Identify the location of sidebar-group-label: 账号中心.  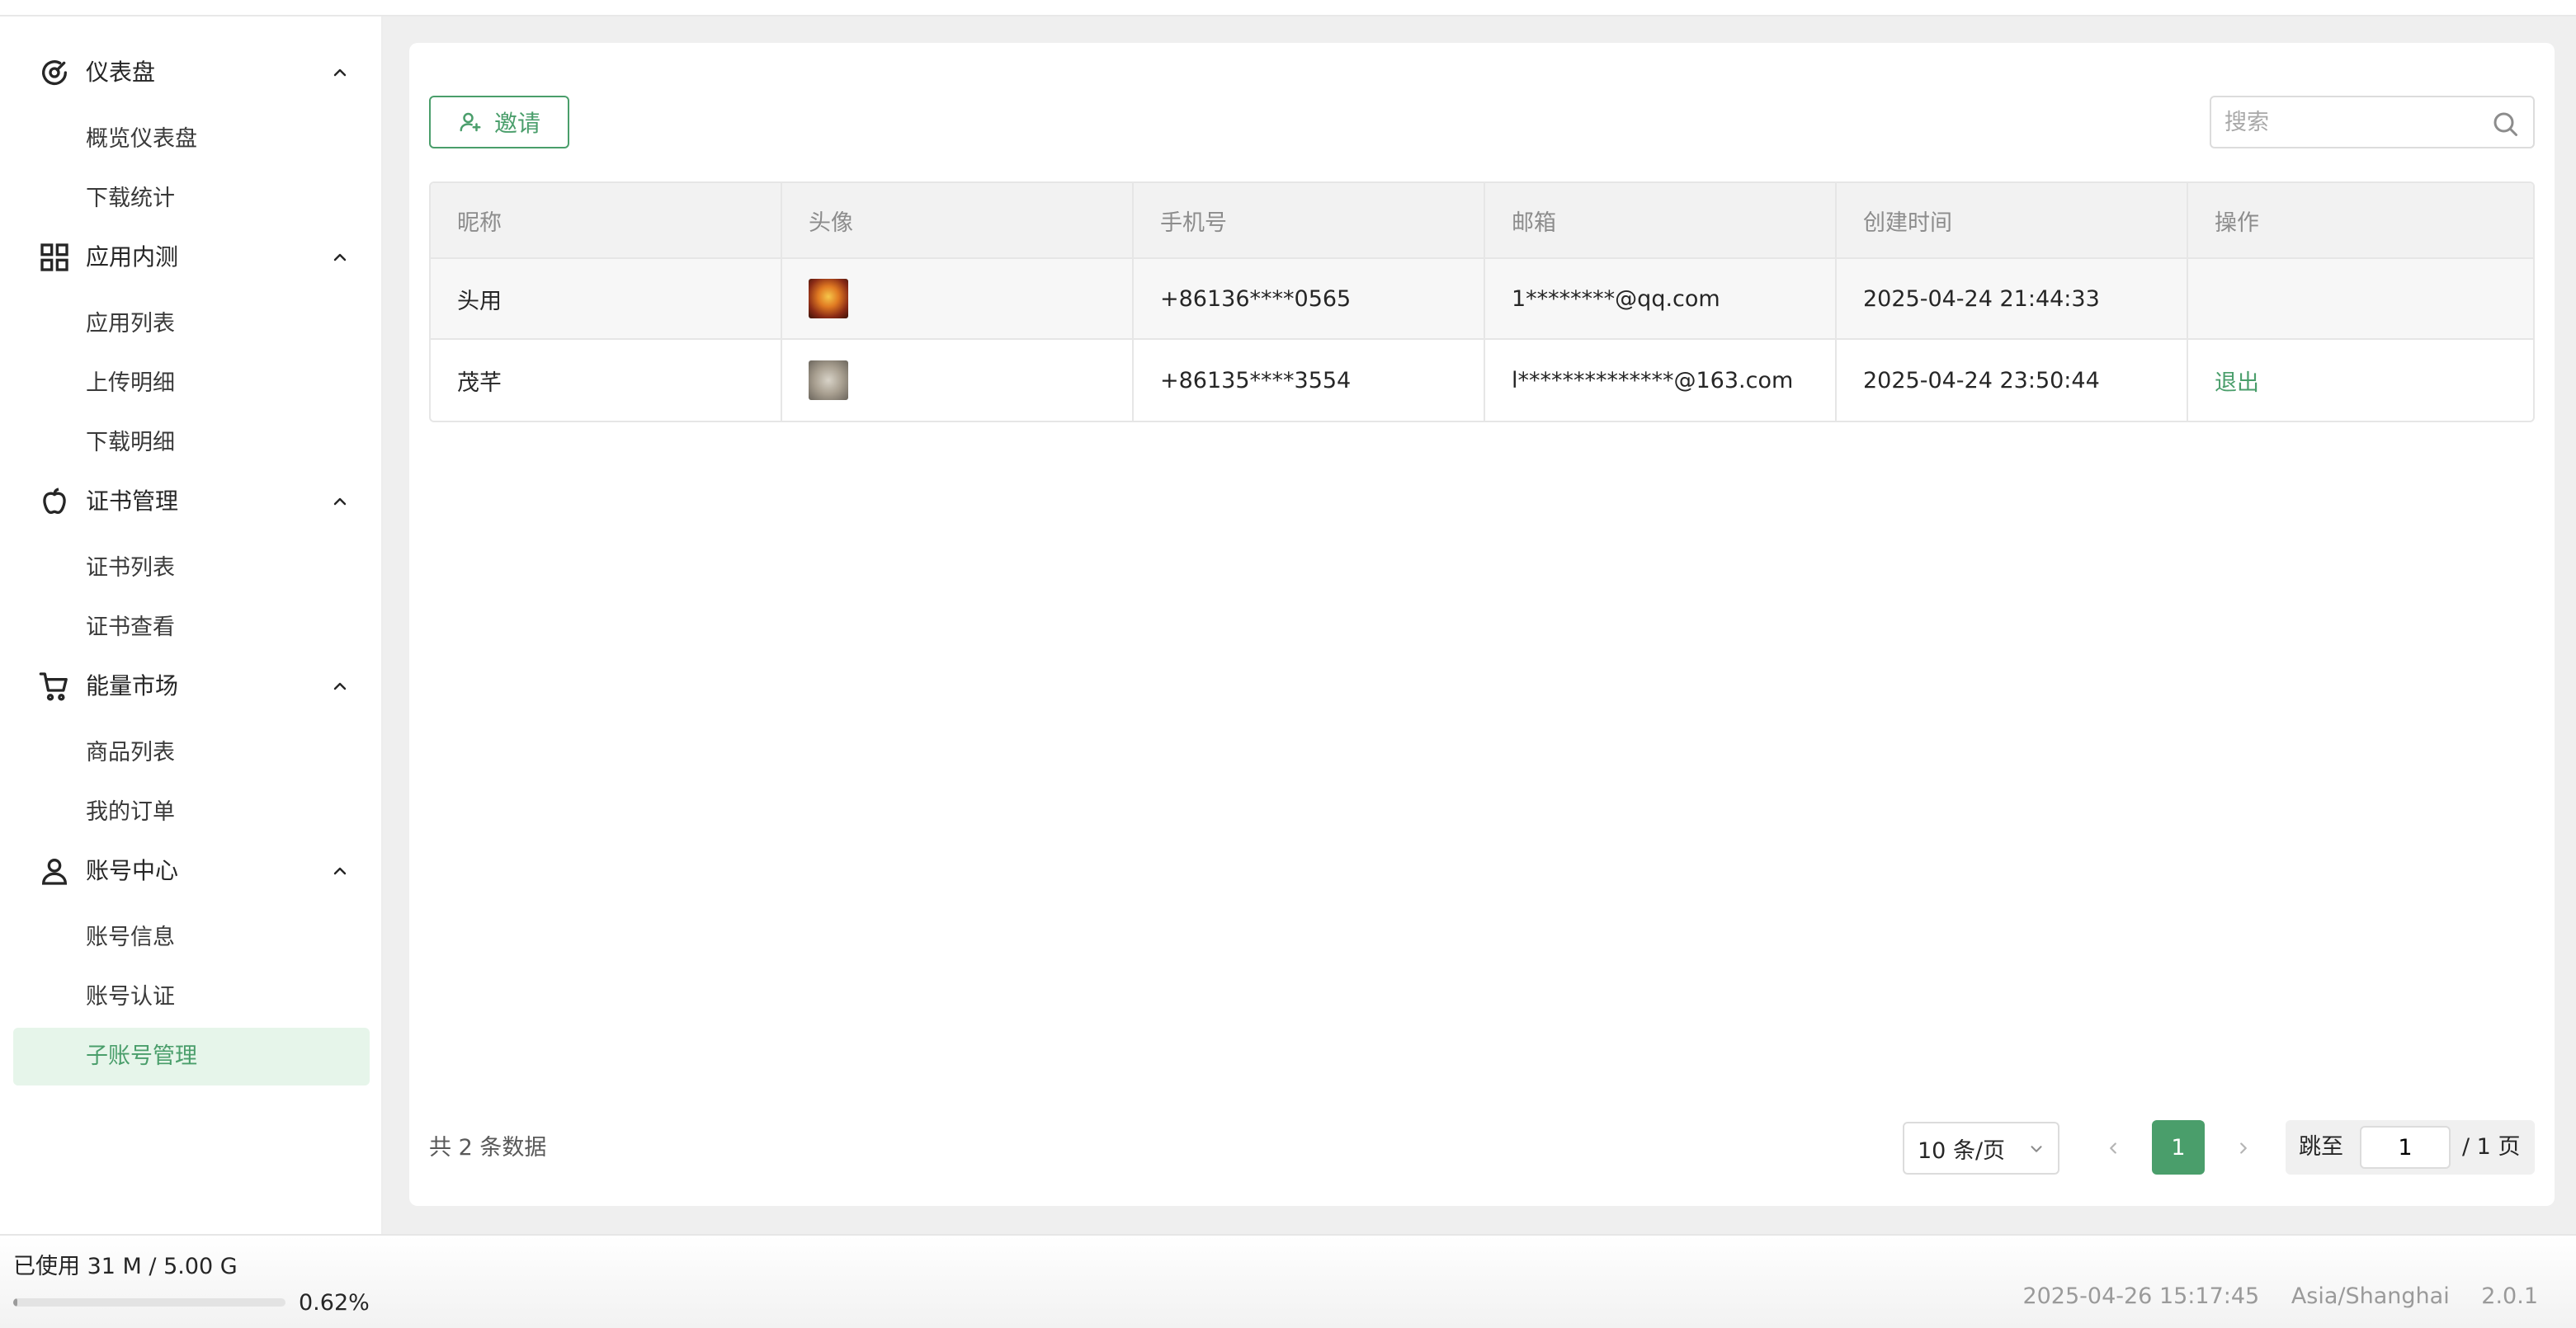
(132, 870).